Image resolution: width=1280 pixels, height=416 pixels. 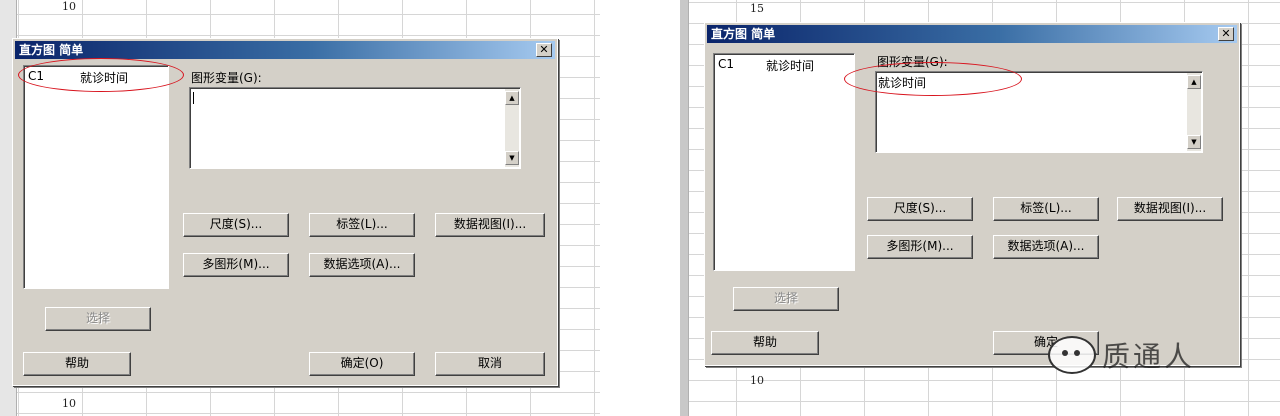 What do you see at coordinates (69, 6) in the screenshot?
I see `row-number-top: 10` at bounding box center [69, 6].